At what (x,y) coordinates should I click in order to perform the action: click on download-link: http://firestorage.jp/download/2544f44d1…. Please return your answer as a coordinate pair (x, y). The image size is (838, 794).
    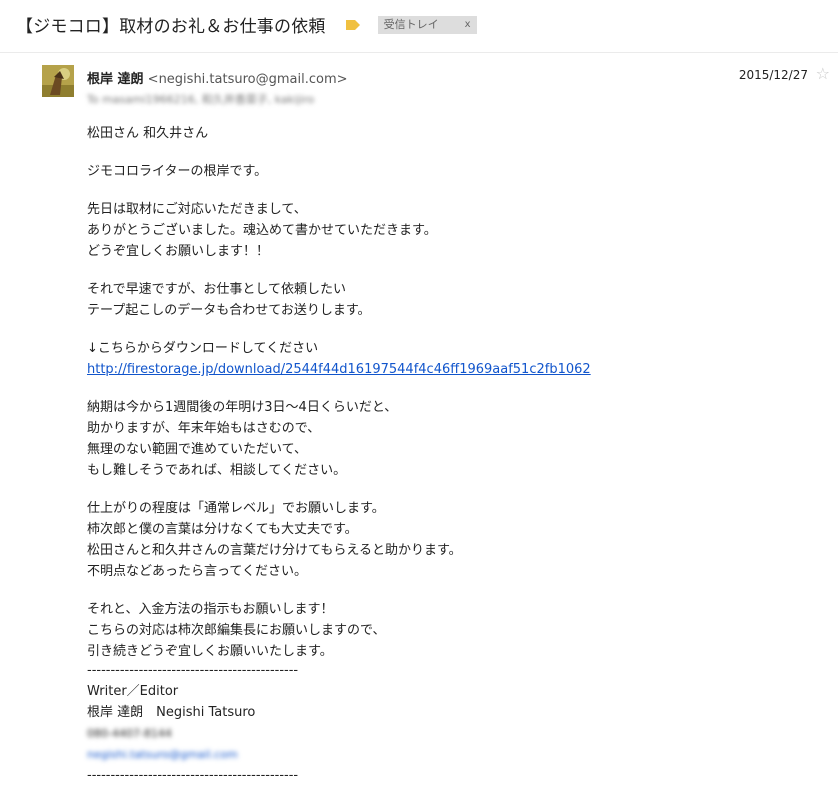
    Looking at the image, I should click on (339, 369).